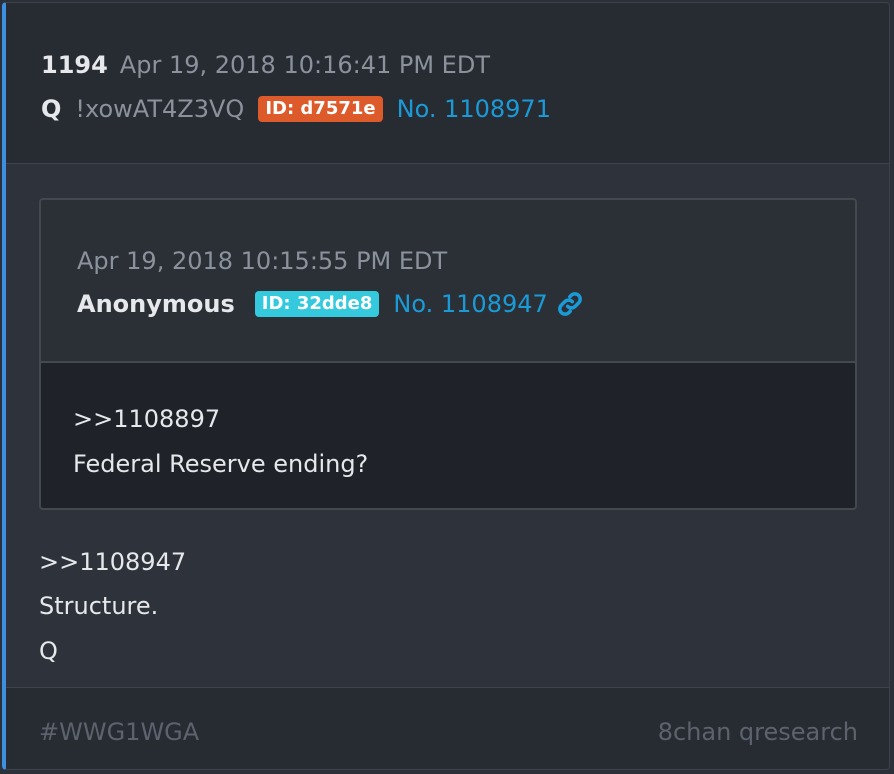 This screenshot has width=894, height=774. What do you see at coordinates (112, 562) in the screenshot?
I see `reply-link: >>1108947` at bounding box center [112, 562].